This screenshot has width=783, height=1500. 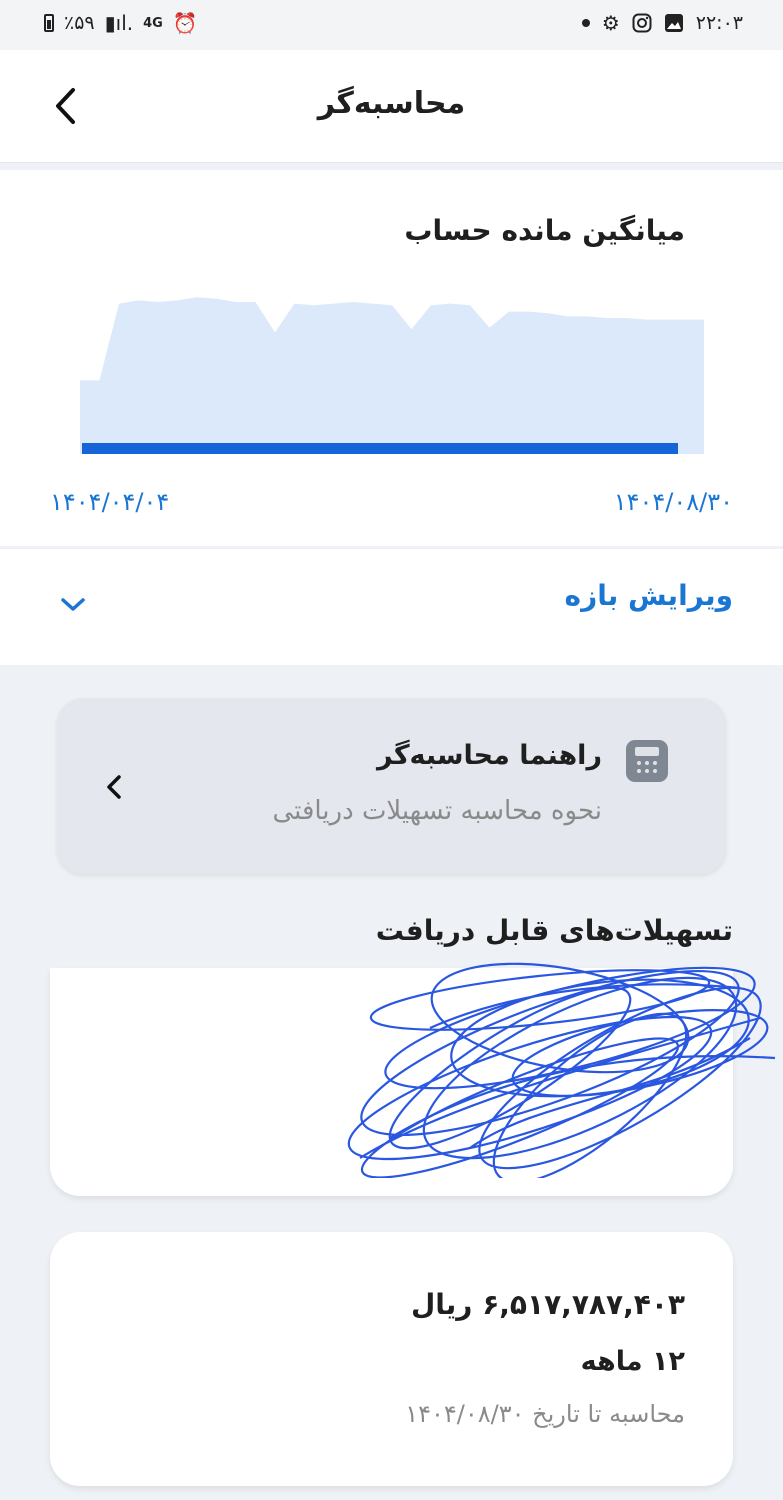 What do you see at coordinates (673, 502) in the screenshot?
I see `chart-end-date: ۱۴۰۴/۰۸/۳۰` at bounding box center [673, 502].